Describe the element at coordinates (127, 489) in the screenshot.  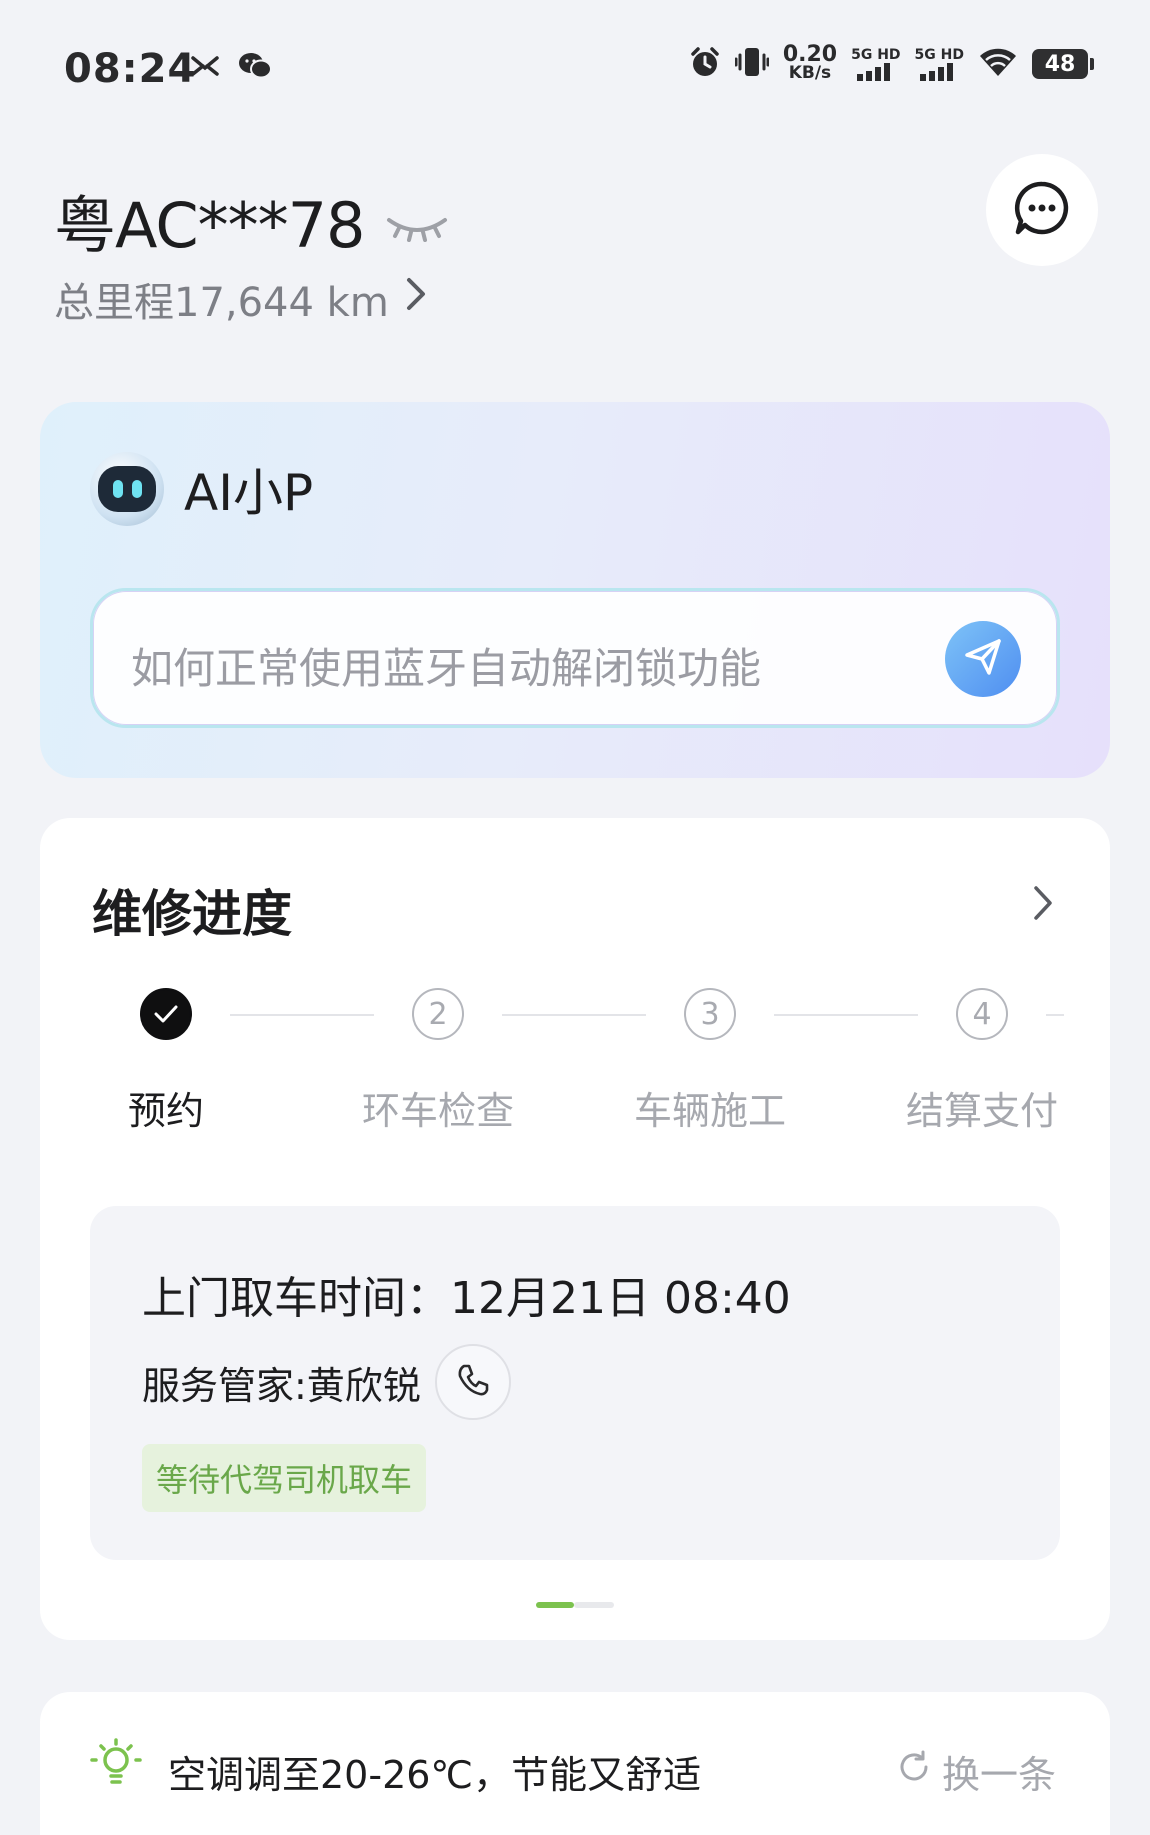
I see `ai-robot-avatar` at that location.